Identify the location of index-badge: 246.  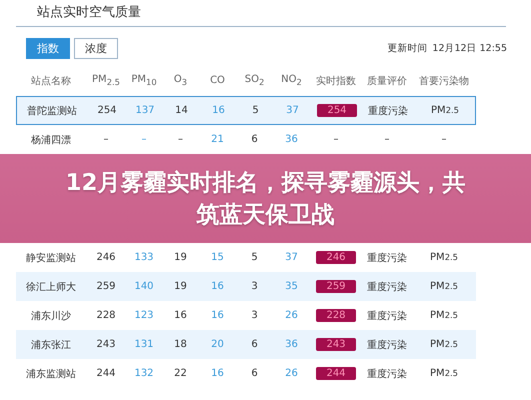
(336, 257).